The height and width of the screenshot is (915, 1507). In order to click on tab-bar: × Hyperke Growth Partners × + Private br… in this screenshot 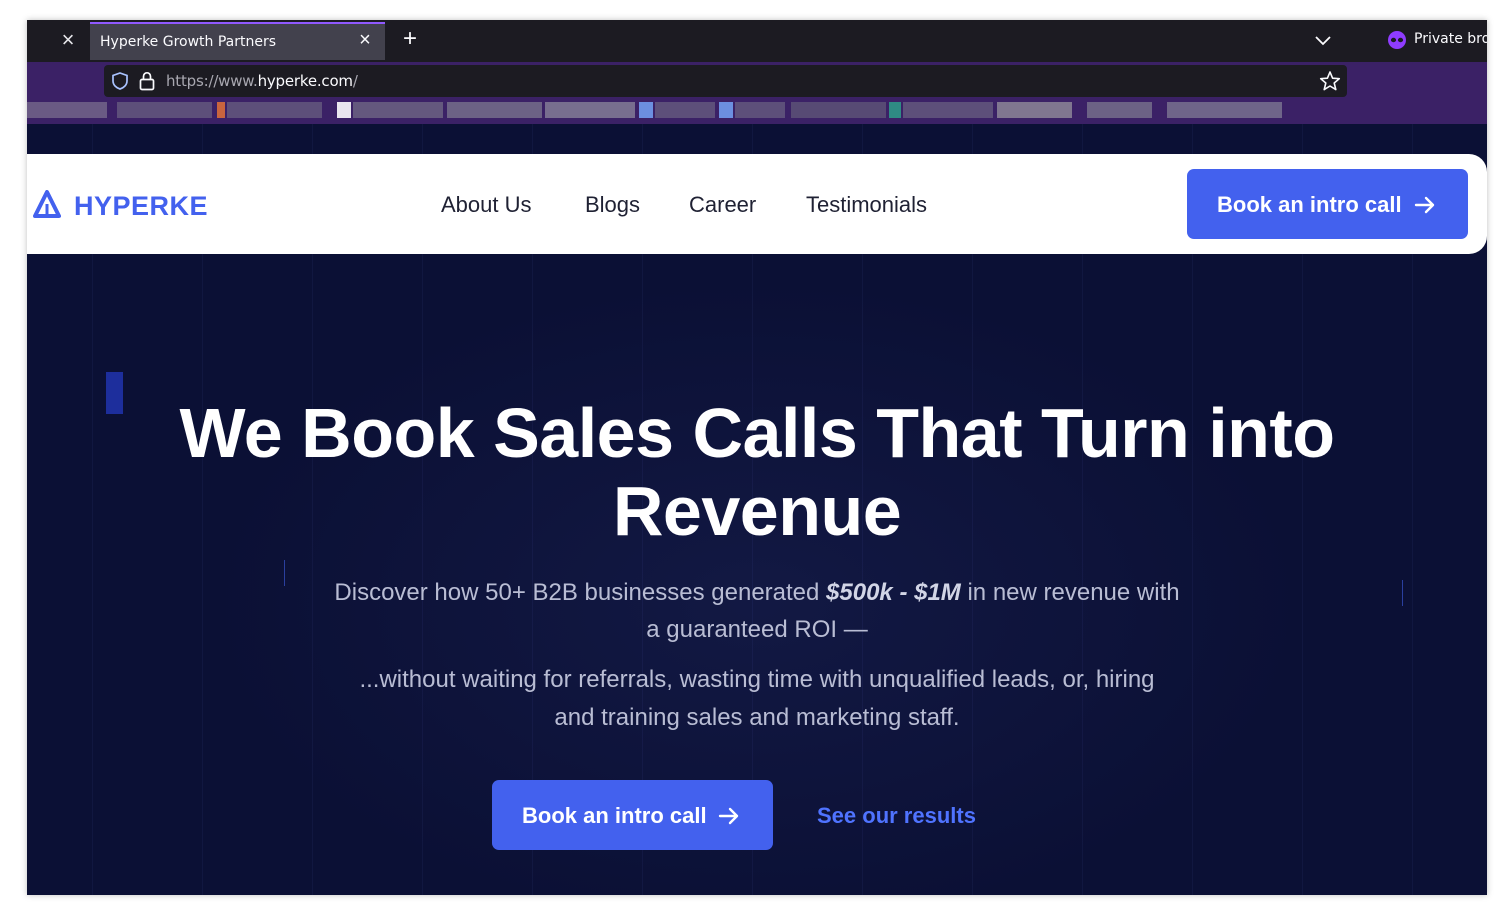, I will do `click(757, 41)`.